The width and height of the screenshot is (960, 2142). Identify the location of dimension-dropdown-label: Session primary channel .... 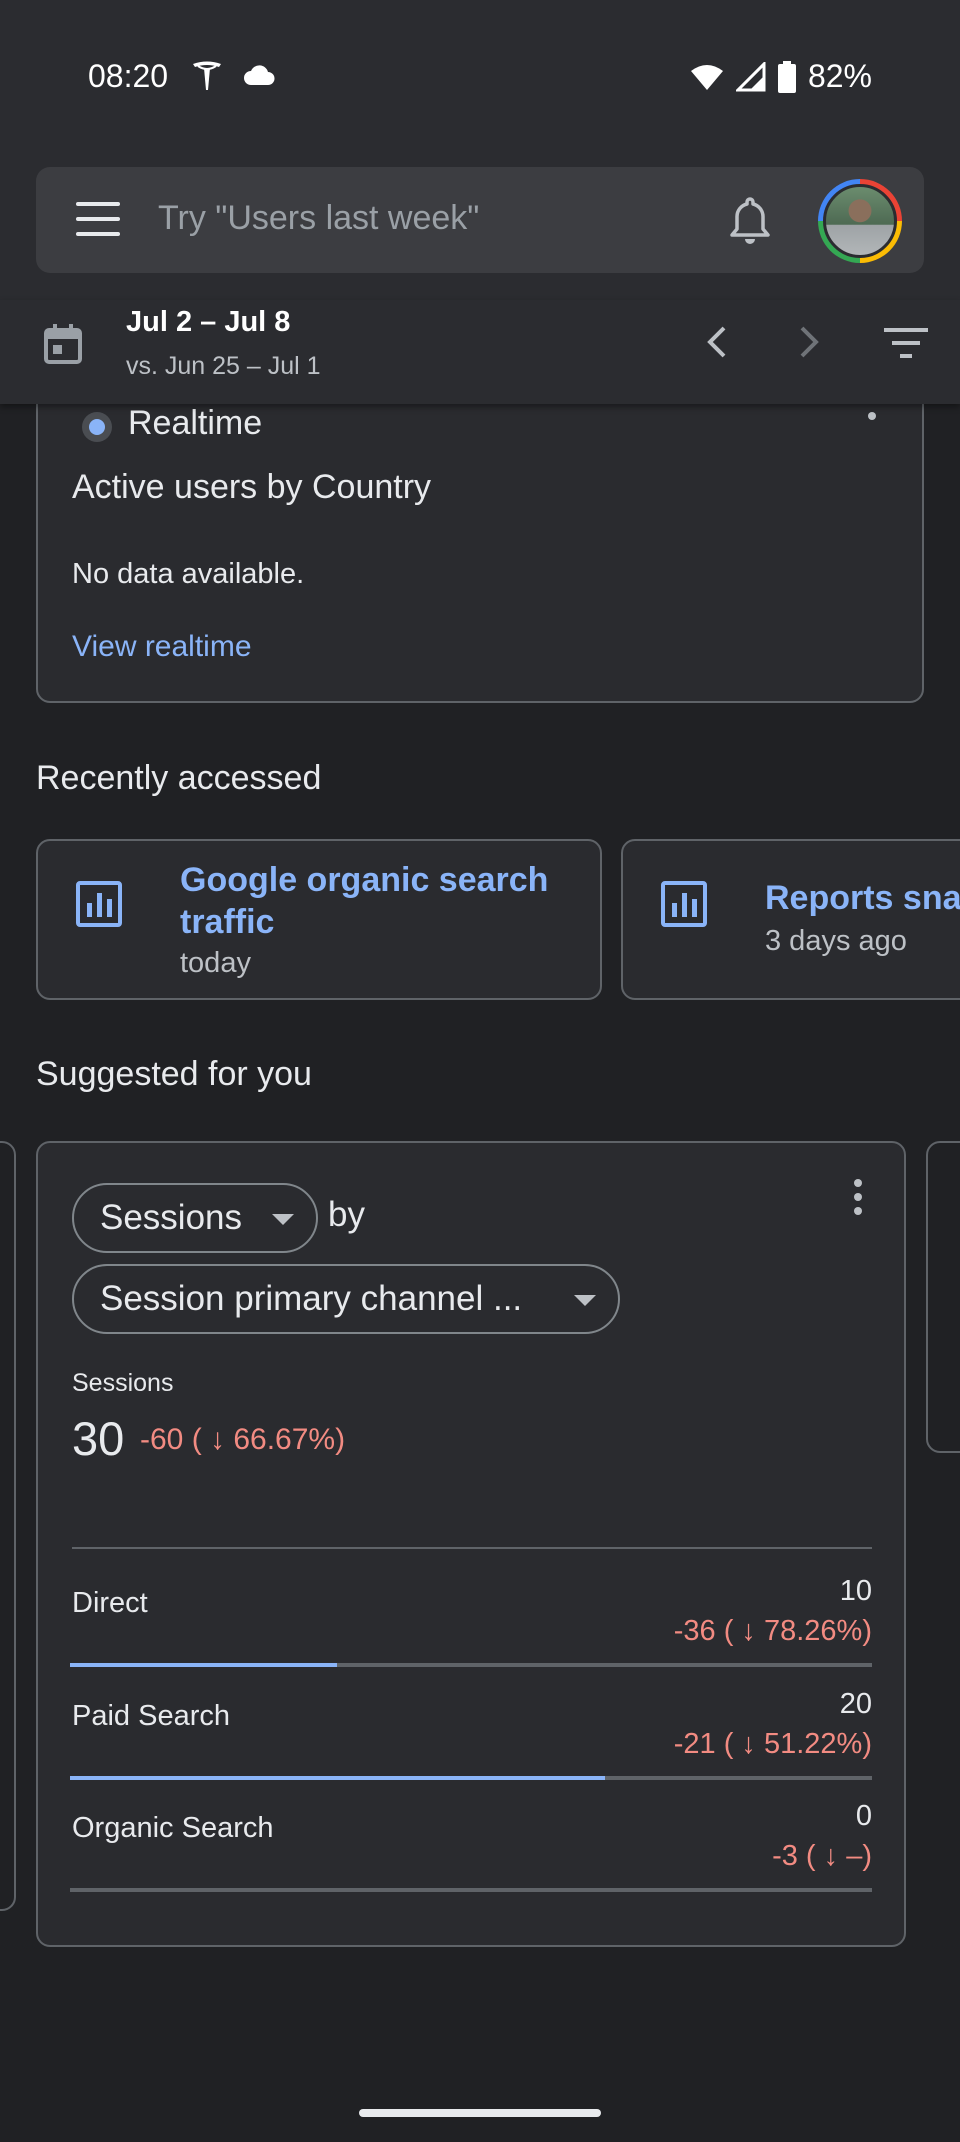
(311, 1298).